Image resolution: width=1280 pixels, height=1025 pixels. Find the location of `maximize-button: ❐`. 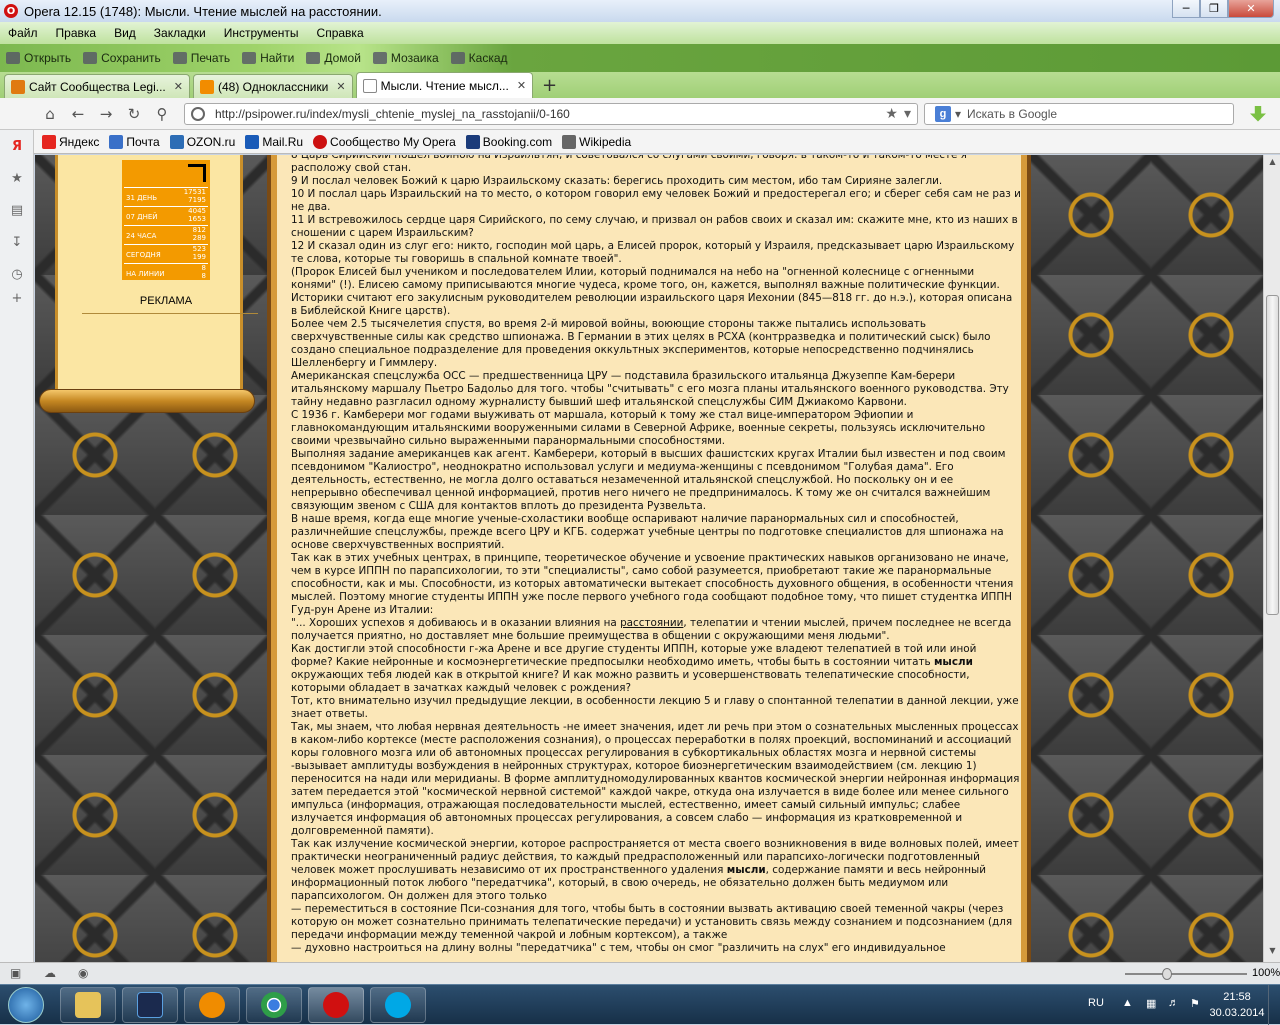

maximize-button: ❐ is located at coordinates (1214, 9).